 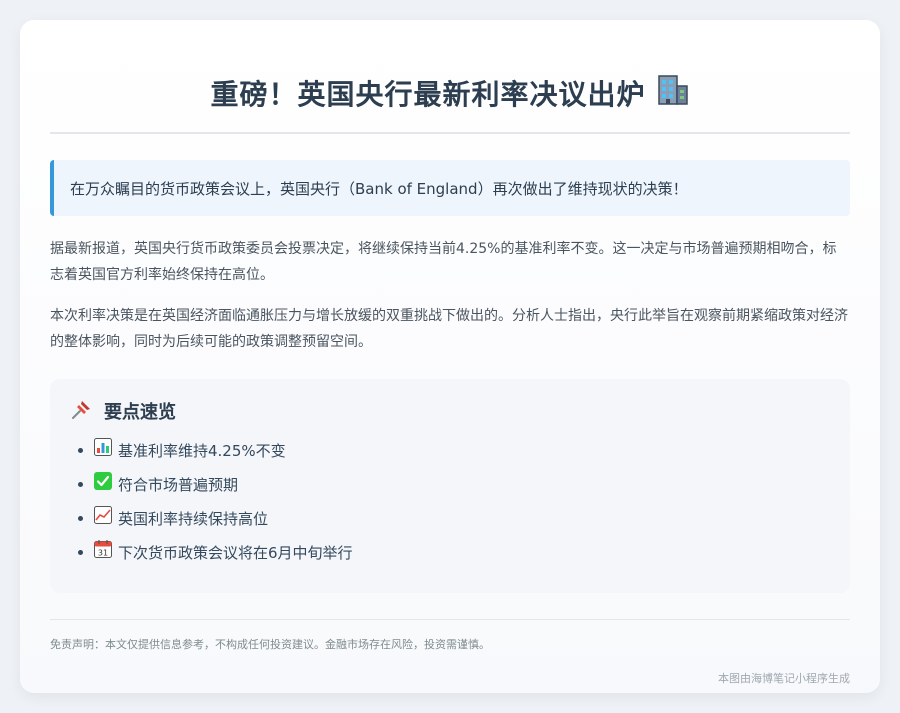 What do you see at coordinates (193, 518) in the screenshot?
I see `list-item-text: 英国利率持续保持高位` at bounding box center [193, 518].